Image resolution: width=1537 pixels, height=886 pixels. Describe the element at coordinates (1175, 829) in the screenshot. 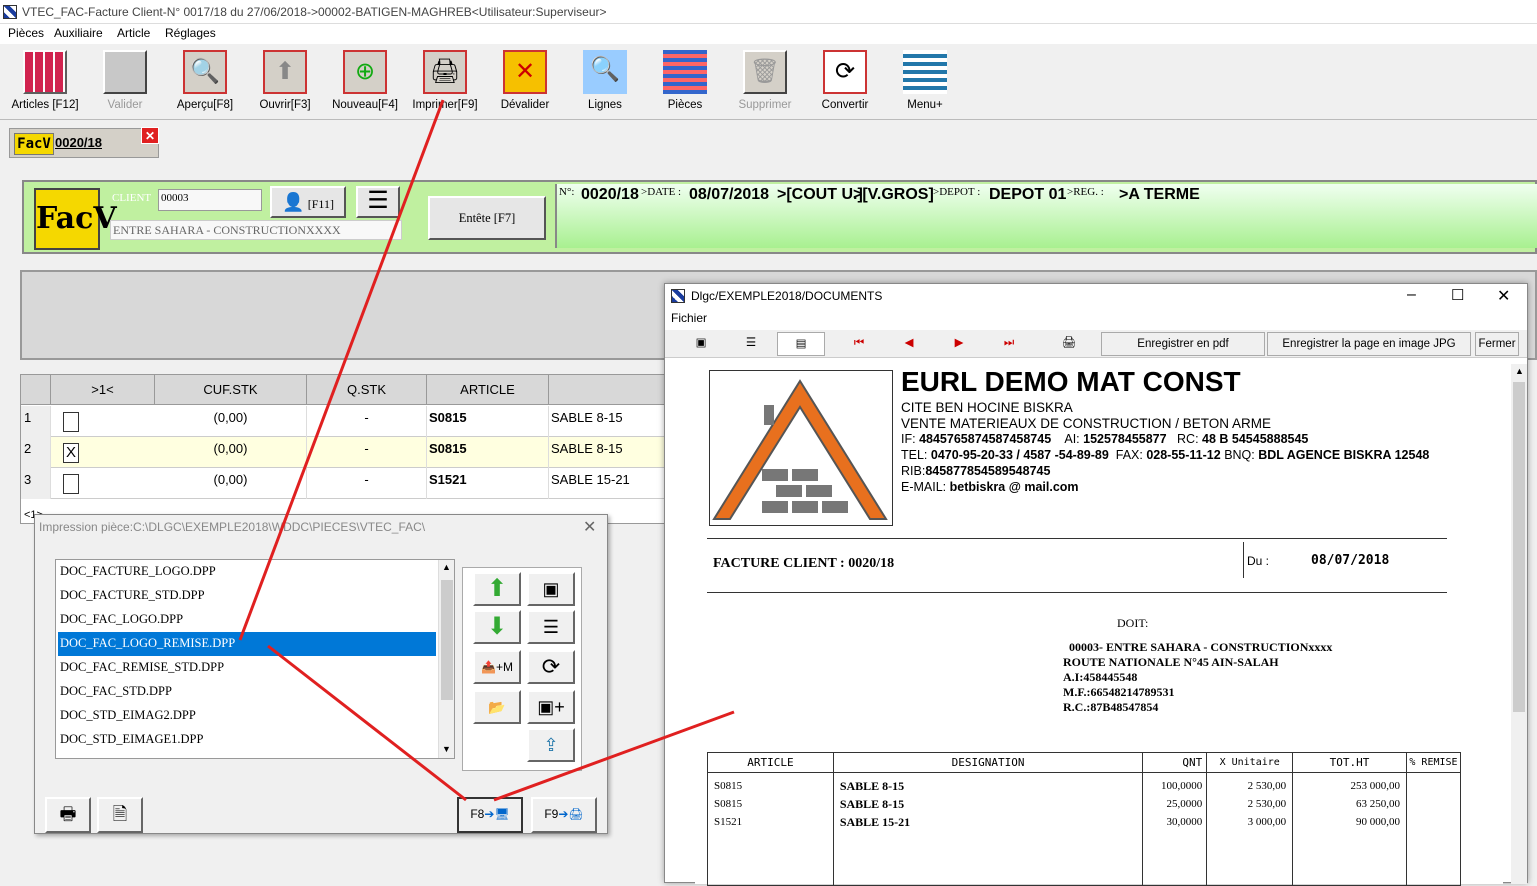

I see `quantities-cell: 100,0000 25,0000 30,0000` at that location.